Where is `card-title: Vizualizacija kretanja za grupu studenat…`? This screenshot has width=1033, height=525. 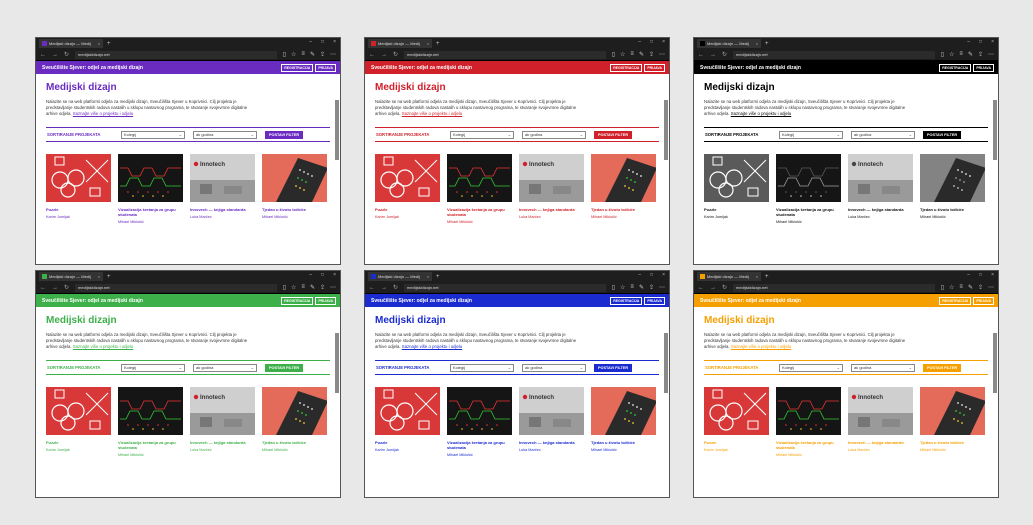
card-title: Vizualizacija kretanja za grupu studenat… is located at coordinates (150, 445).